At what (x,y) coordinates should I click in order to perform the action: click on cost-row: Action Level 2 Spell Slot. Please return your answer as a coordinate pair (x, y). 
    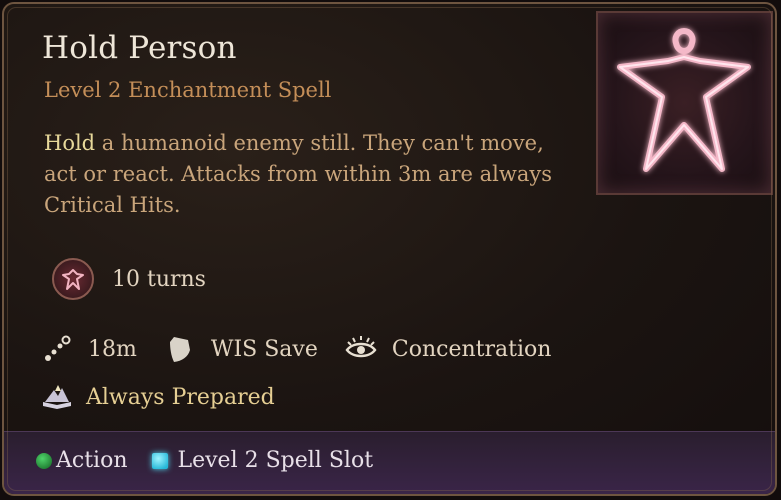
    Looking at the image, I should click on (216, 460).